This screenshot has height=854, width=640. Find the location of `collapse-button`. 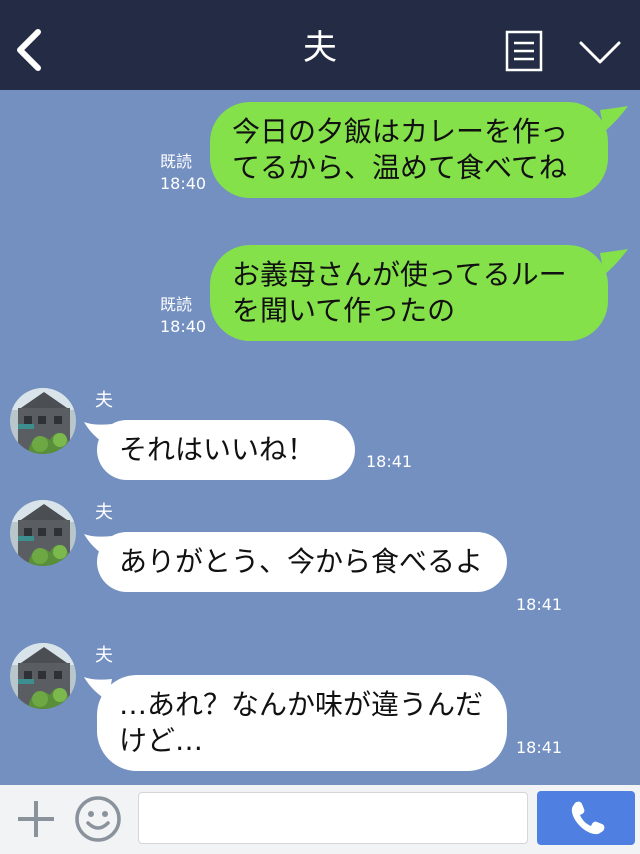

collapse-button is located at coordinates (600, 53).